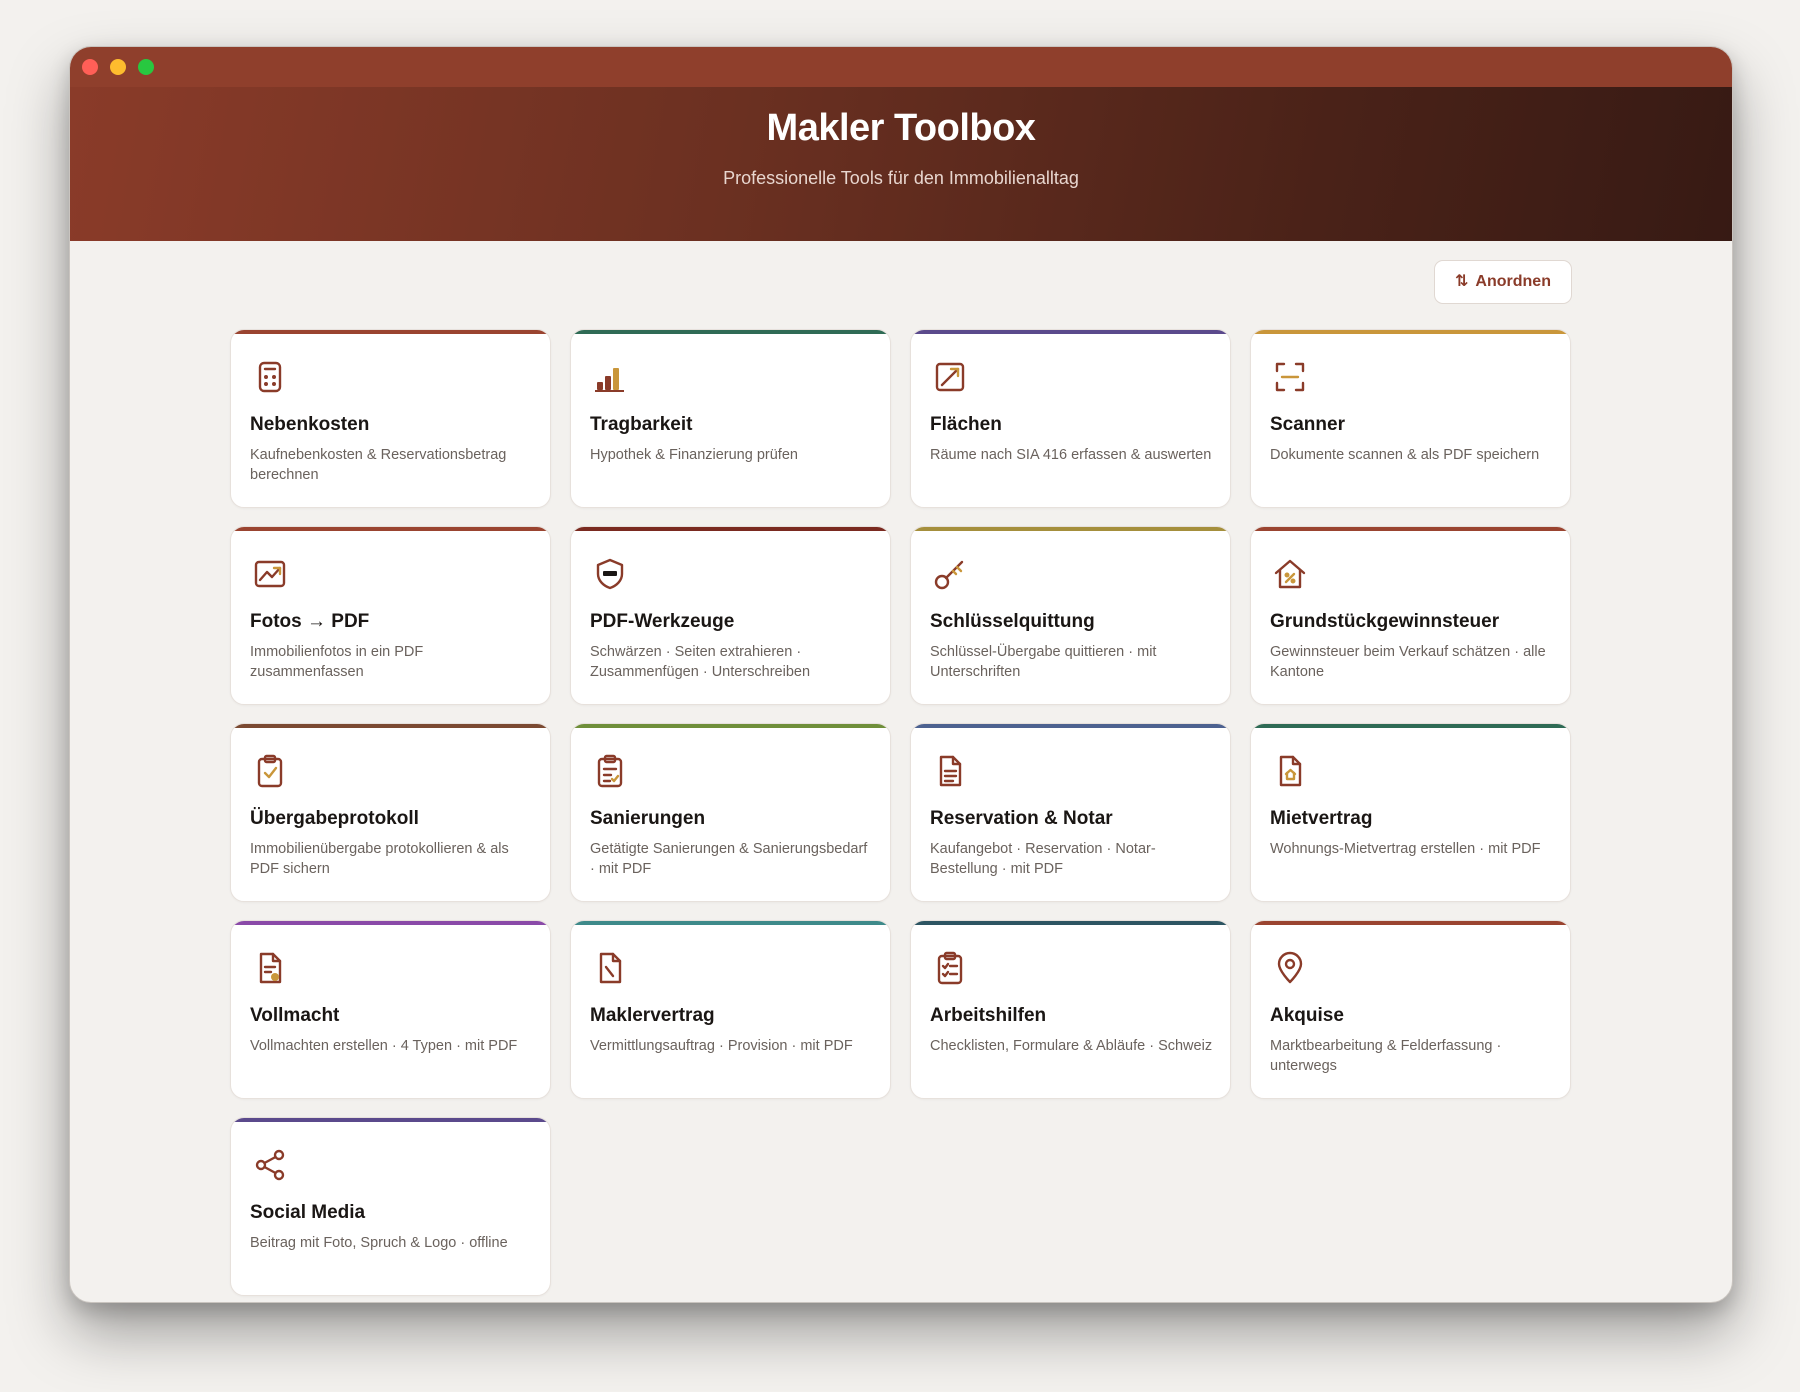 The width and height of the screenshot is (1800, 1392). I want to click on tool-title: Arbeitshilfen, so click(988, 1015).